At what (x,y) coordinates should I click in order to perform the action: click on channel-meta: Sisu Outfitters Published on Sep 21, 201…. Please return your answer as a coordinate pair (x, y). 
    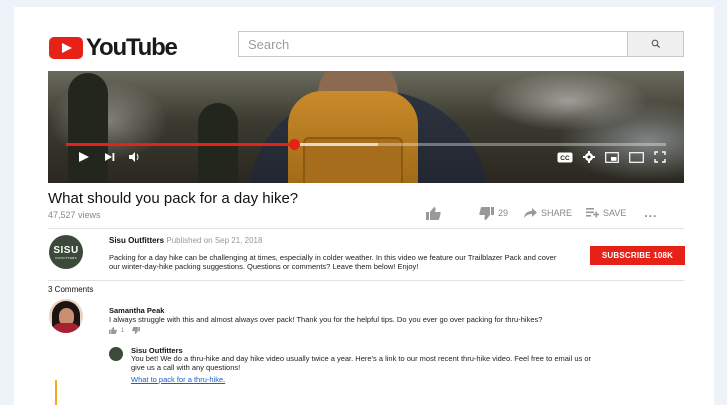
    Looking at the image, I should click on (185, 240).